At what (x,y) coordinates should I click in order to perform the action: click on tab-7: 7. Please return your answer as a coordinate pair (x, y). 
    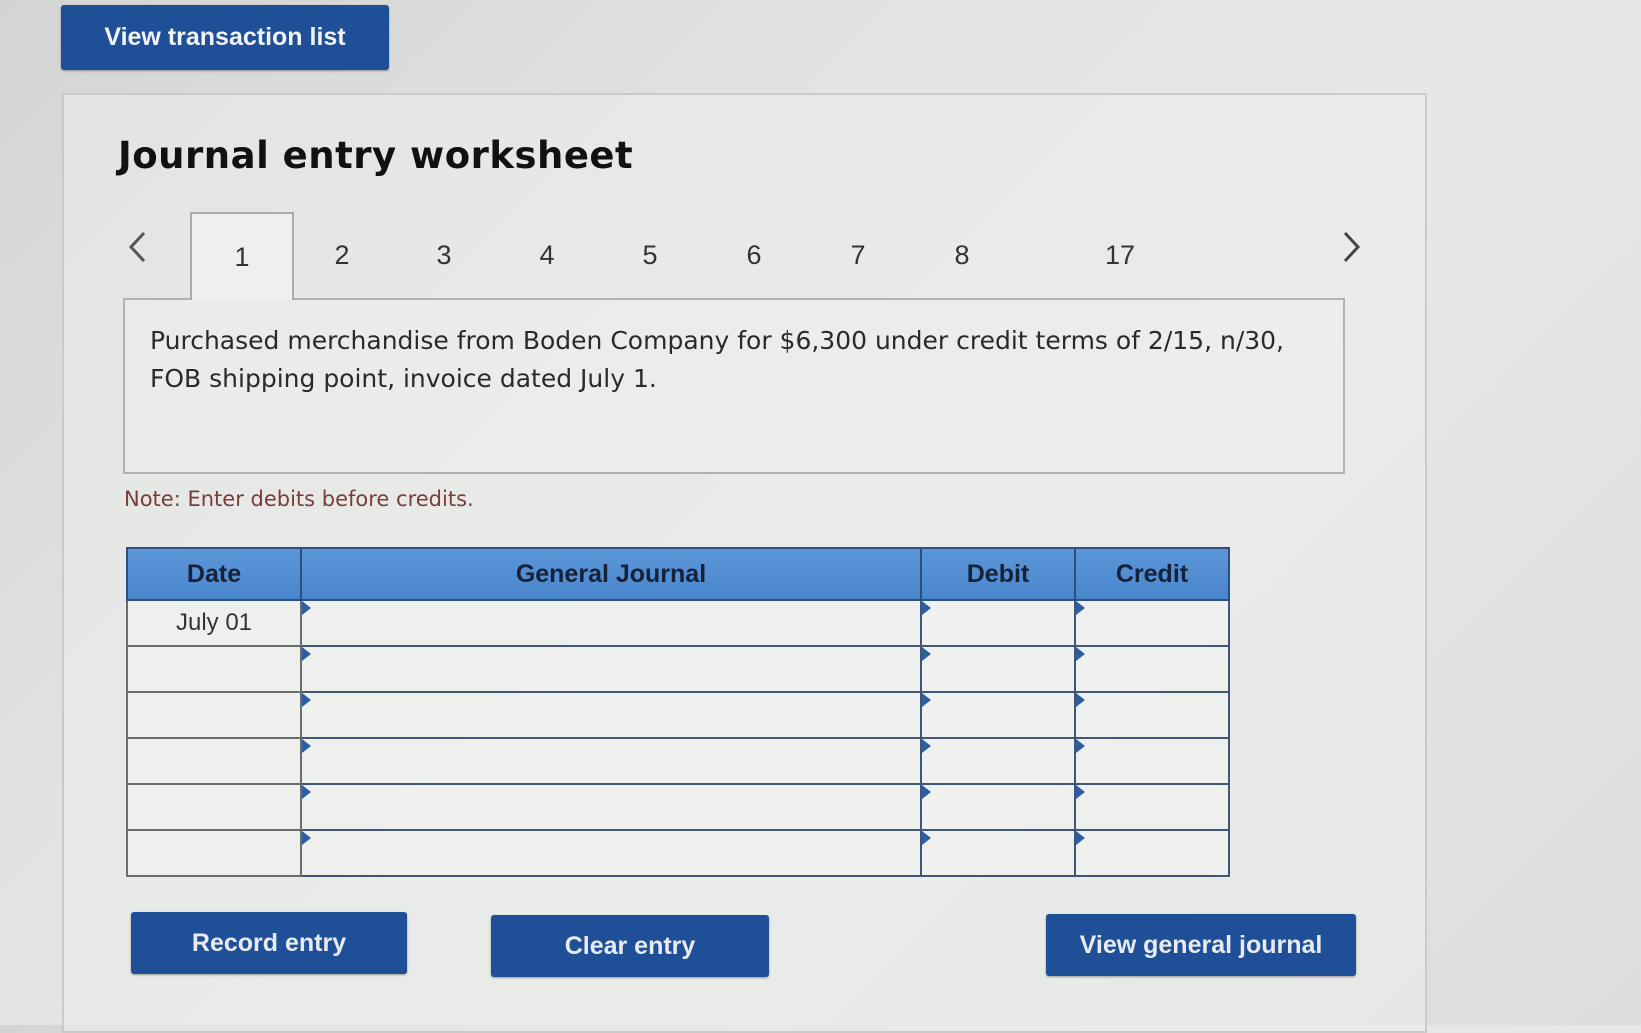
    Looking at the image, I should click on (858, 255).